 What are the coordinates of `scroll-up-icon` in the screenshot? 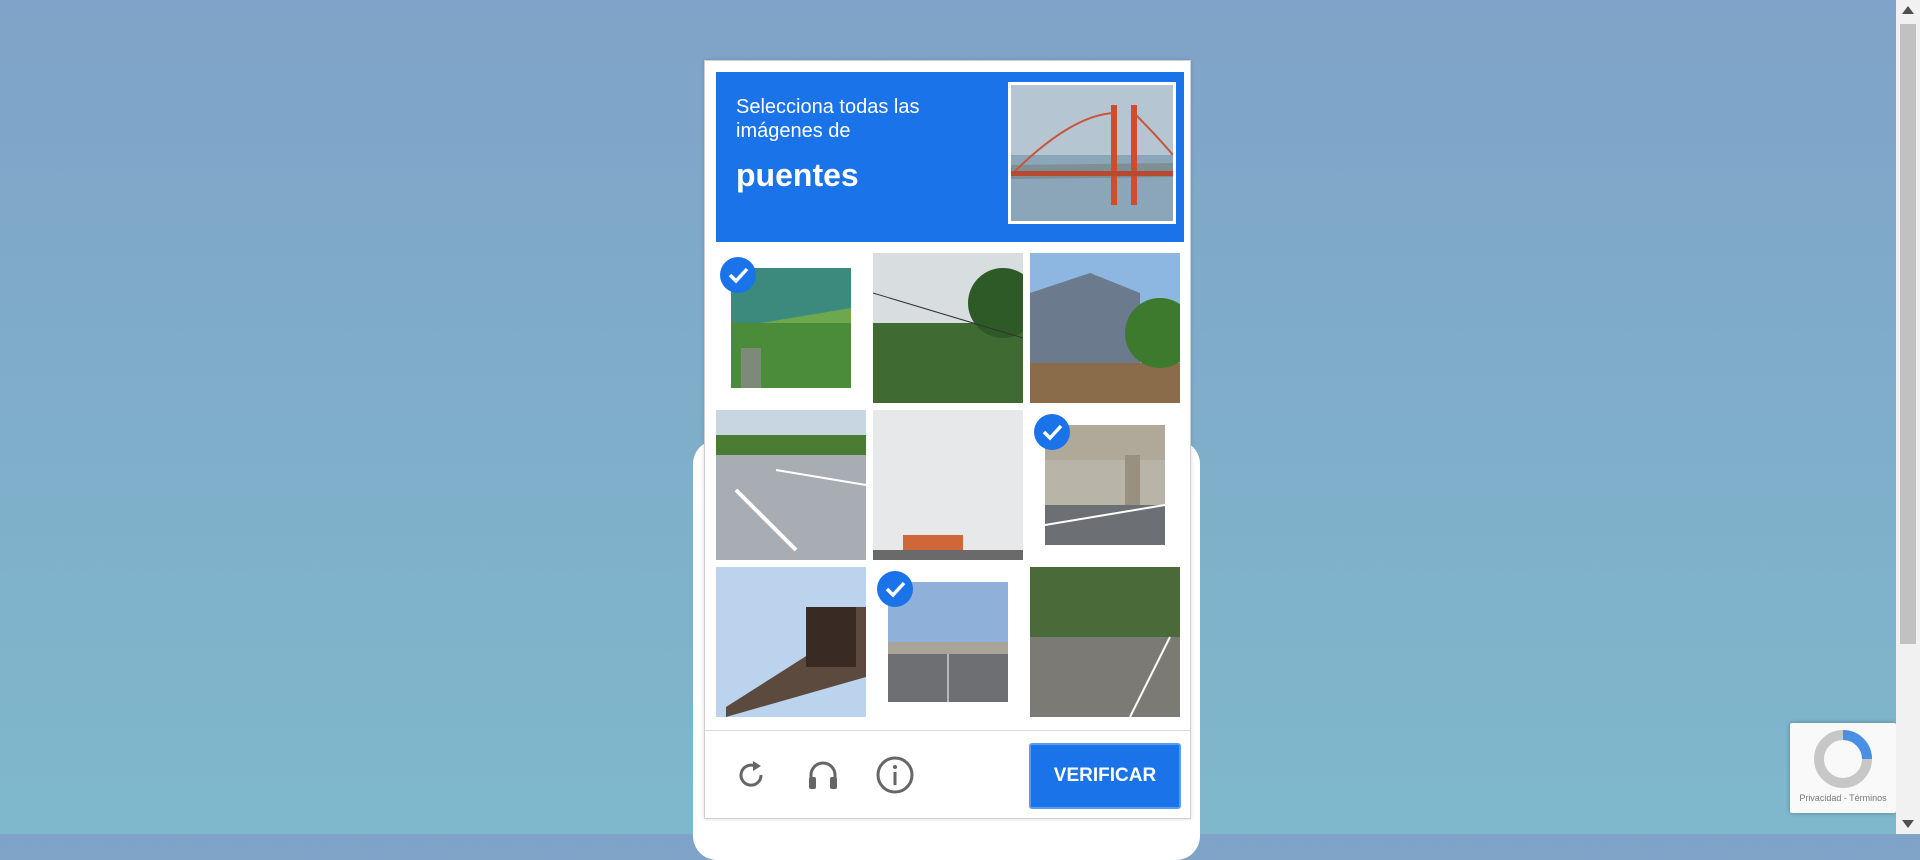 It's located at (1908, 10).